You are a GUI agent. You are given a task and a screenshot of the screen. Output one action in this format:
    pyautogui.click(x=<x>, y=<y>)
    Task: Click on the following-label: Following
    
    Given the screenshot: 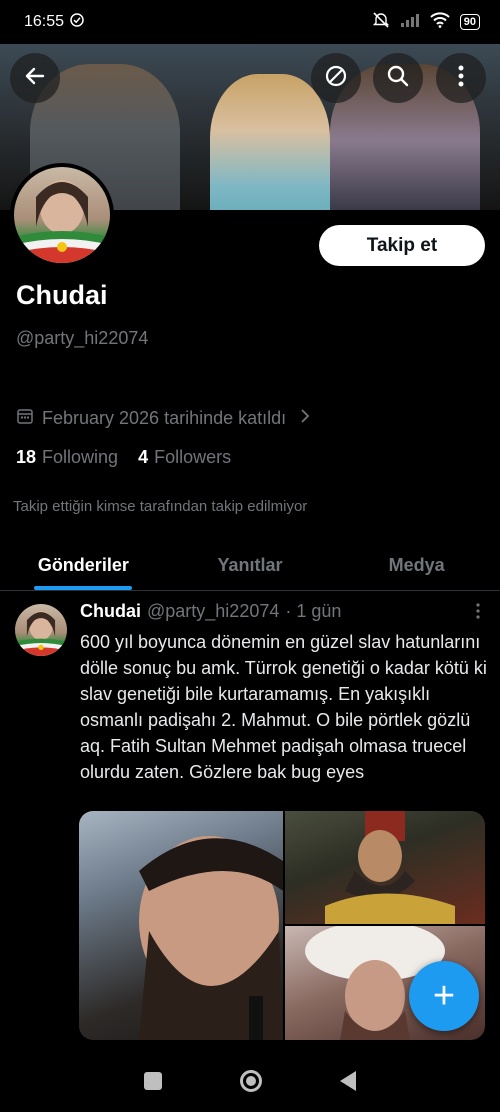 What is the action you would take?
    pyautogui.click(x=80, y=457)
    